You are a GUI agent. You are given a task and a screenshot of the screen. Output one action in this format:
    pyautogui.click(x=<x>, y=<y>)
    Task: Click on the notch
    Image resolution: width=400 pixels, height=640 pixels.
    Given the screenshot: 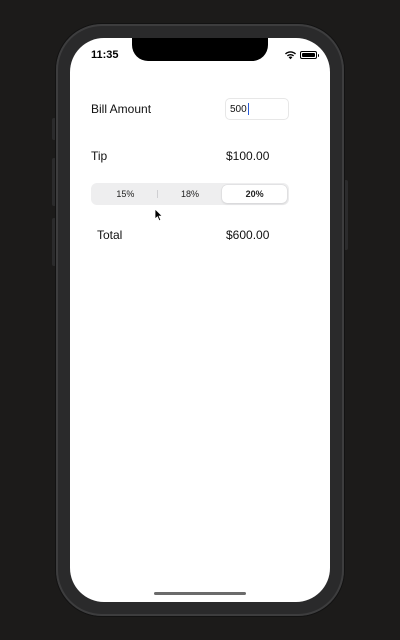 What is the action you would take?
    pyautogui.click(x=200, y=49)
    